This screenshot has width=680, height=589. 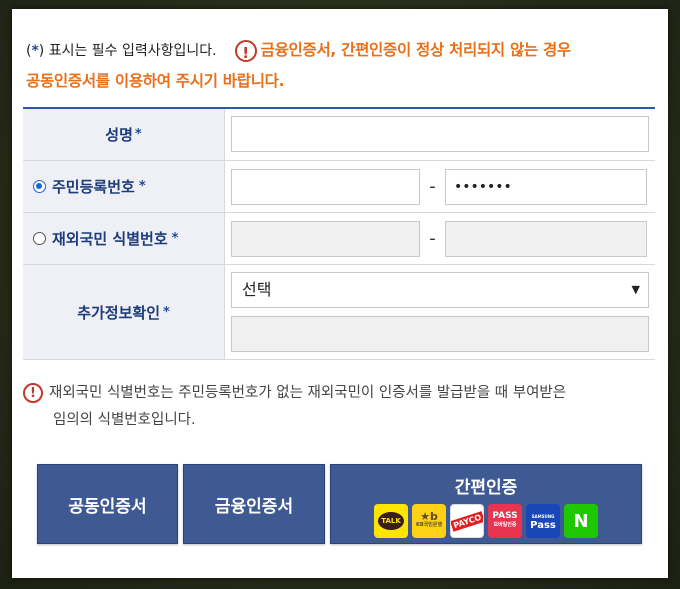 I want to click on finance-certificate-label: 금융인증서, so click(x=254, y=506).